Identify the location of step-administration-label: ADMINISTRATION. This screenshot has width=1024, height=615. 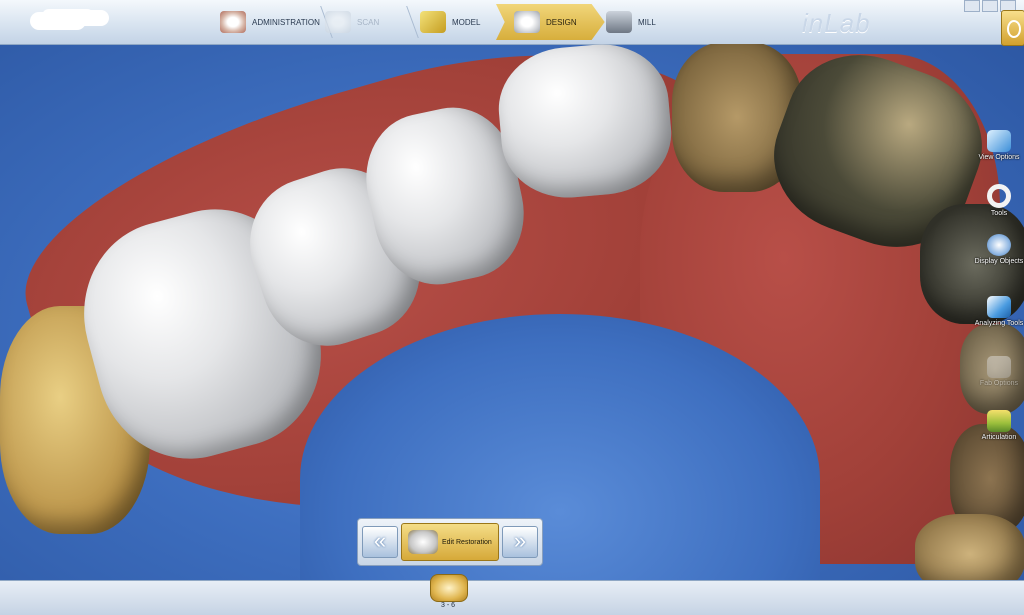
(286, 22).